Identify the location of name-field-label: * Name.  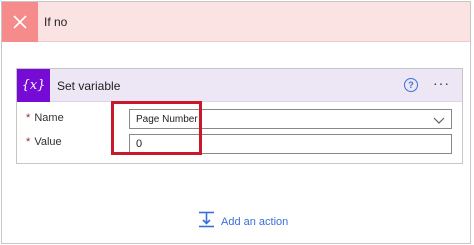
(45, 118).